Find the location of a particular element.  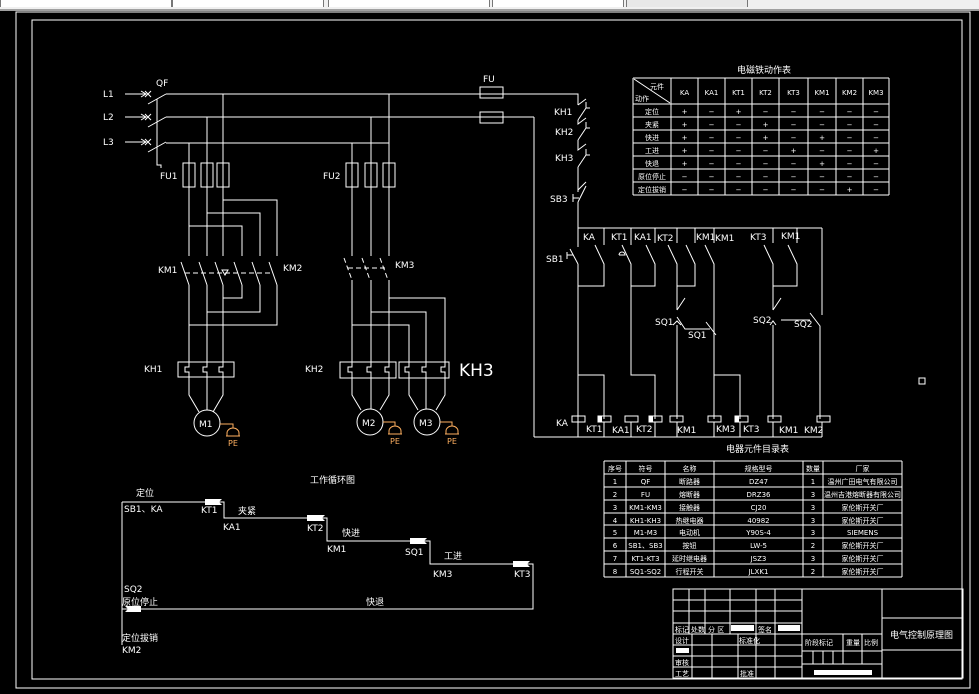

table-cell: 家伦斯开关厂 is located at coordinates (863, 571).